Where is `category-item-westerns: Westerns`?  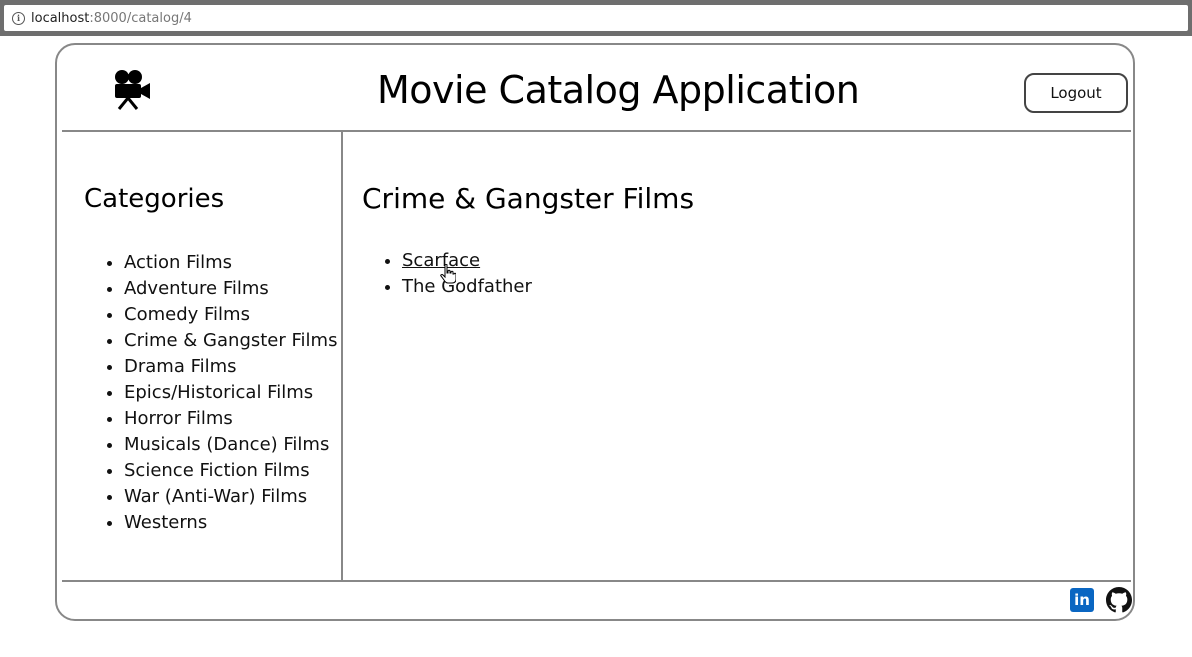
category-item-westerns: Westerns is located at coordinates (230, 523).